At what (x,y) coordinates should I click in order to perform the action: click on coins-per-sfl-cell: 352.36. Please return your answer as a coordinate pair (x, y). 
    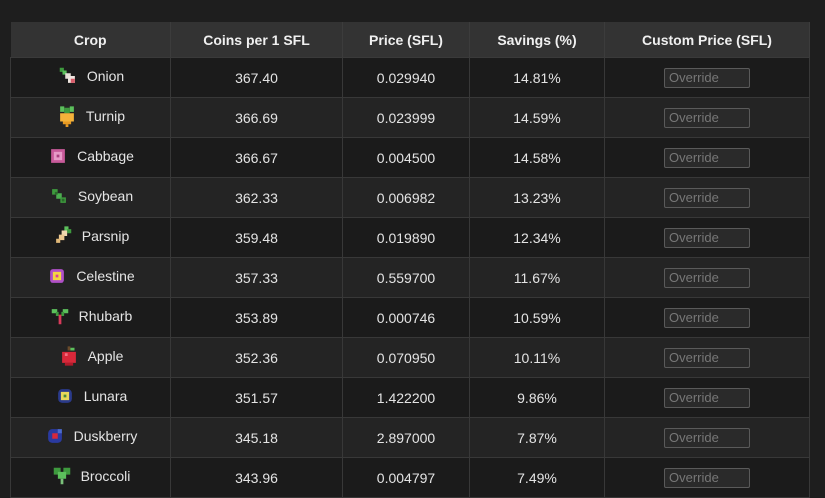
    Looking at the image, I should click on (256, 357).